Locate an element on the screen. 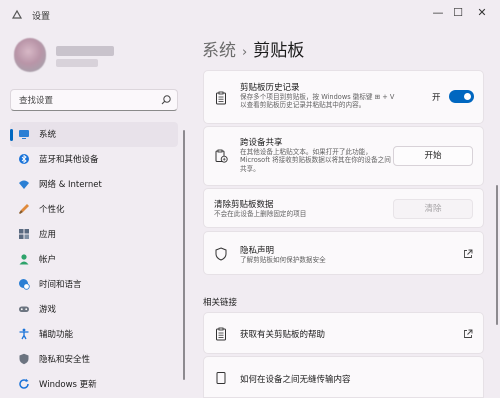  breadcrumb-parent: 系统 is located at coordinates (219, 51).